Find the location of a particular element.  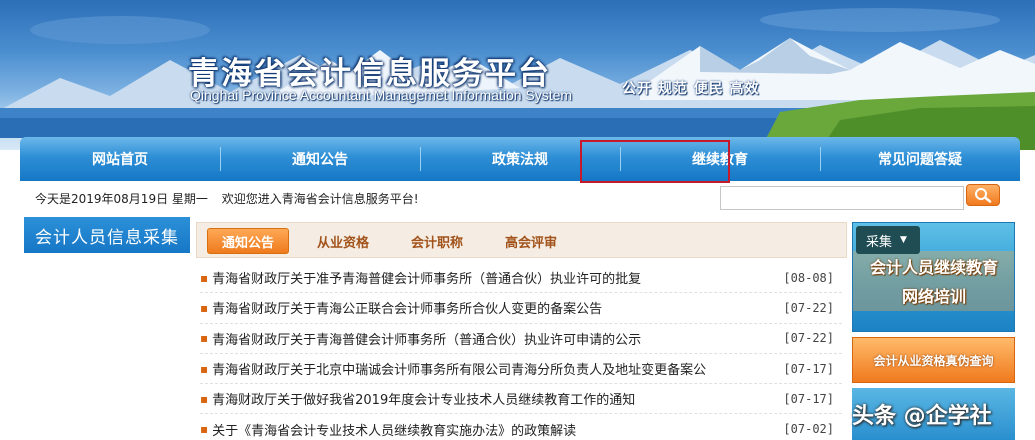

tab-notices: 通知公告 is located at coordinates (248, 241).